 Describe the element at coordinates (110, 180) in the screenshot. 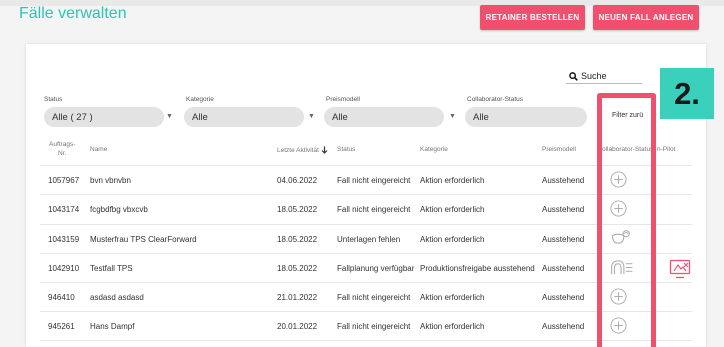

I see `cell-name: bvn vbnvbn` at that location.